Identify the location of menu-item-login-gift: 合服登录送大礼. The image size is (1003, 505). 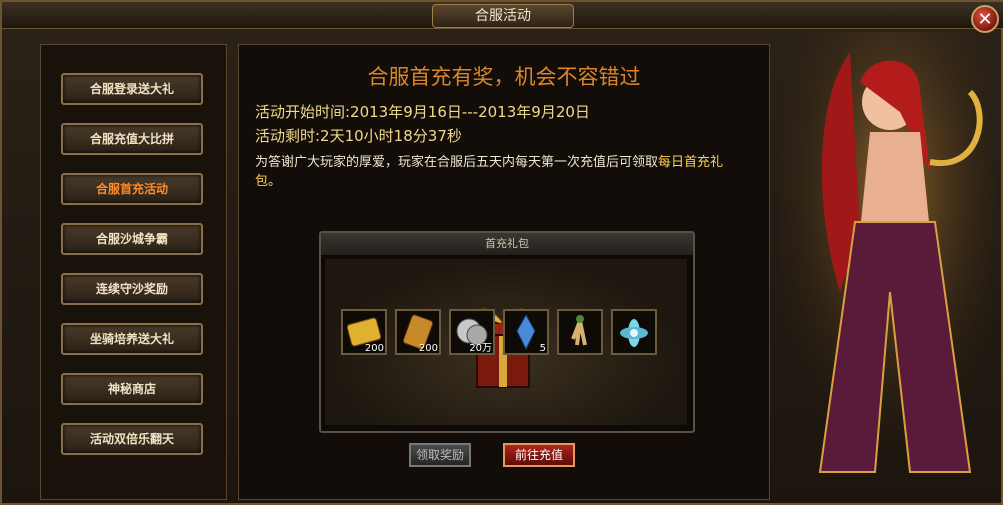
(132, 89).